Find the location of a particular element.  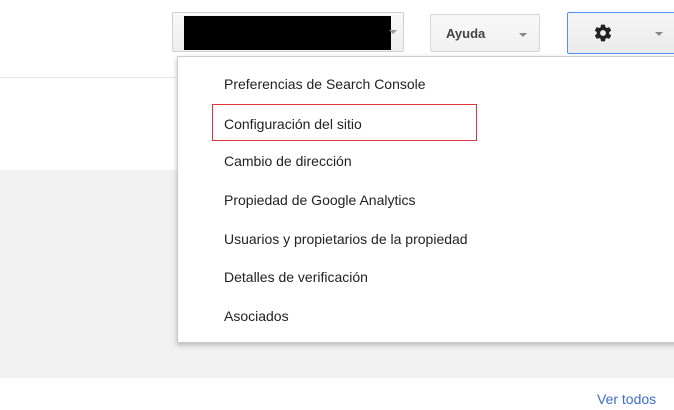

menu-item-google-analytics-property: Propiedad de Google Analytics is located at coordinates (425, 200).